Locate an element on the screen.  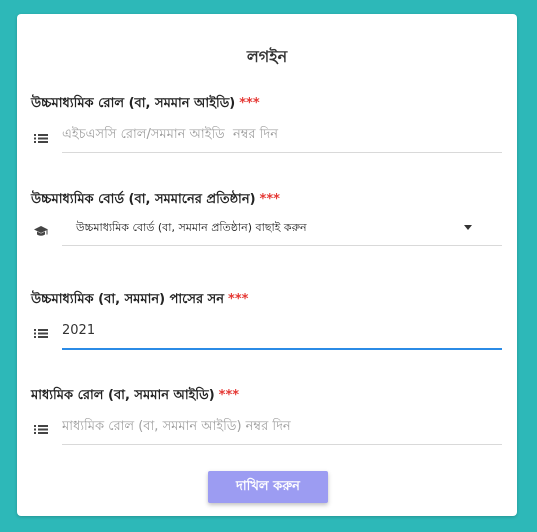
chevron-down-icon is located at coordinates (468, 227).